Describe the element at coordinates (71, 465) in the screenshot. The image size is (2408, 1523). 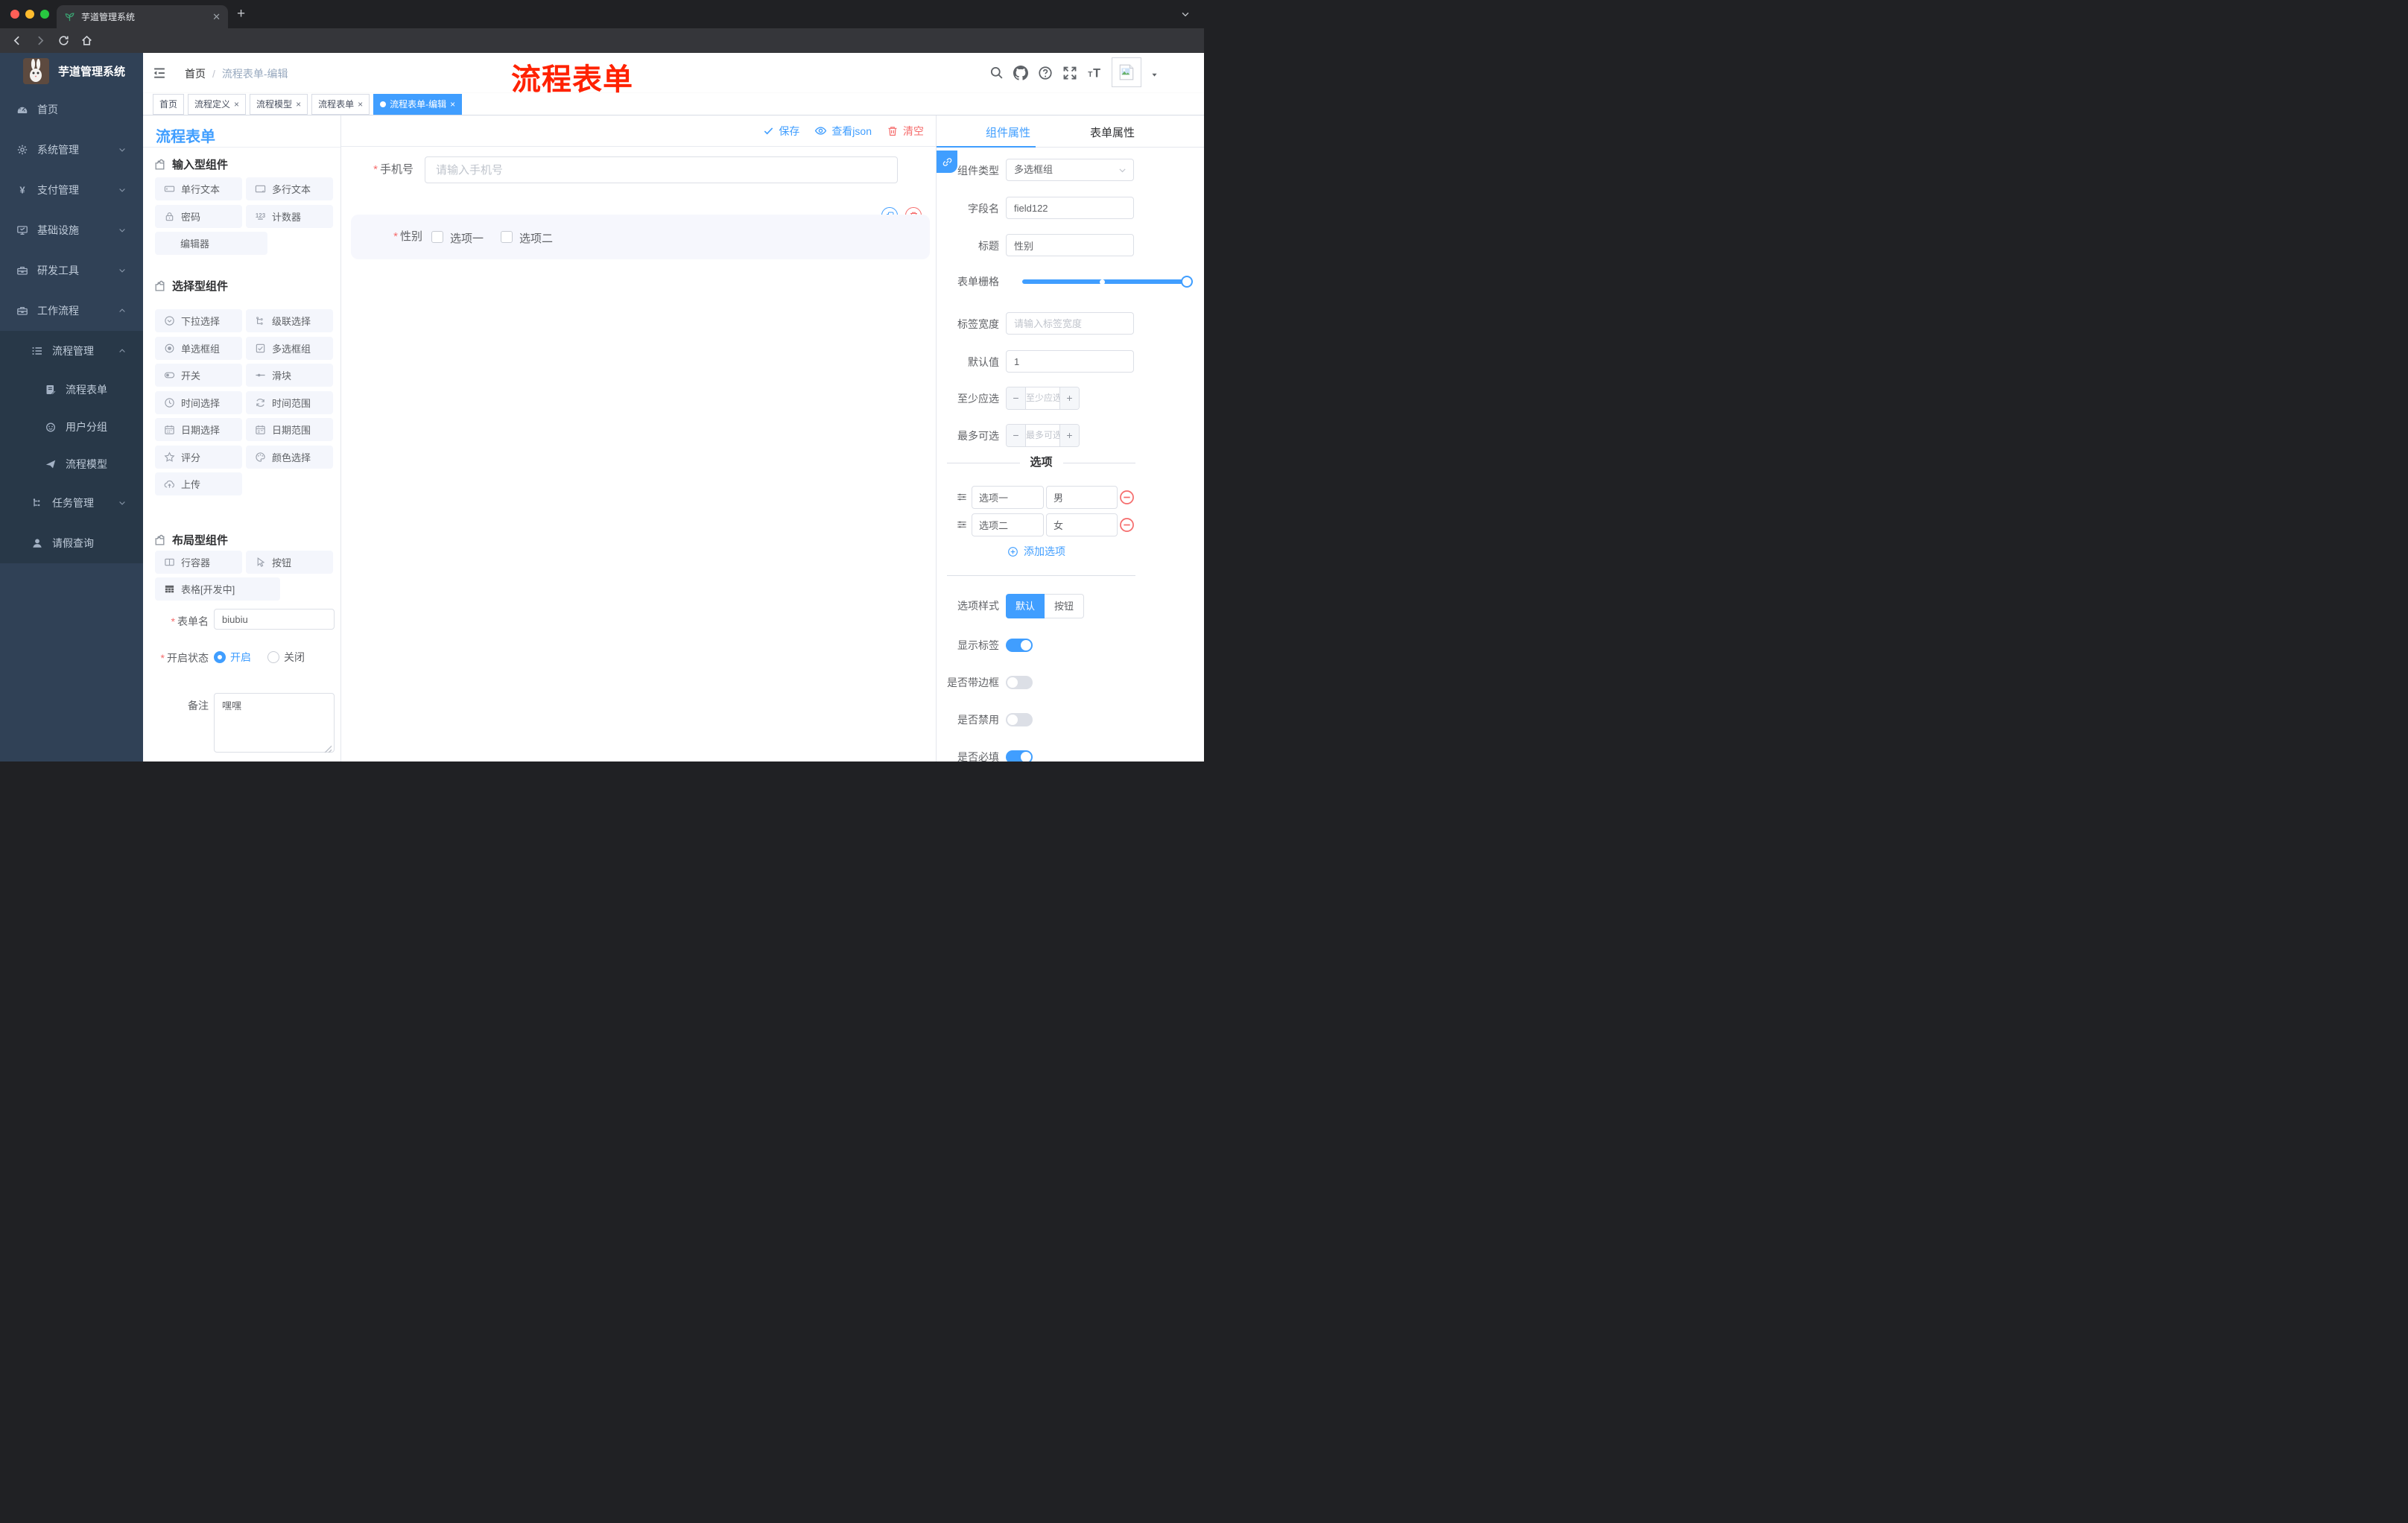
I see `sidebar-item-process-model: 流程模型` at that location.